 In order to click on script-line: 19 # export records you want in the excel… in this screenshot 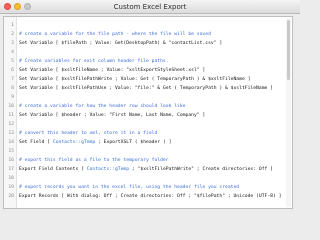, I will do `click(148, 187)`.